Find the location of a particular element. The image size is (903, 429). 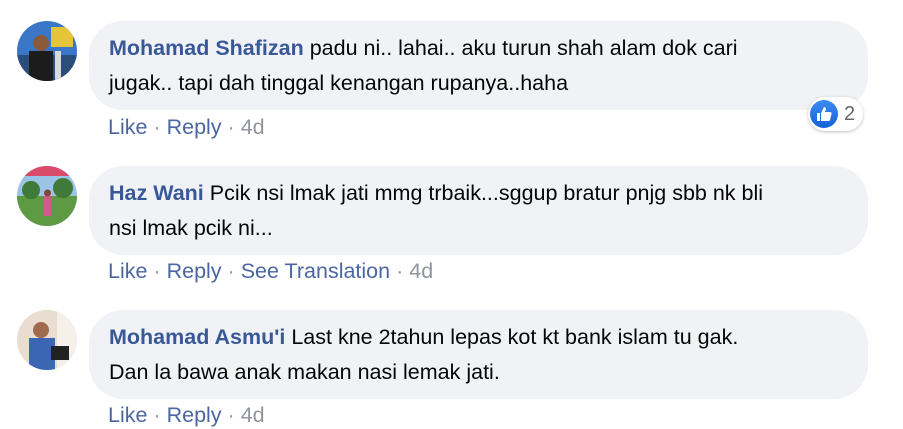

reaction-count: 2 is located at coordinates (850, 113).